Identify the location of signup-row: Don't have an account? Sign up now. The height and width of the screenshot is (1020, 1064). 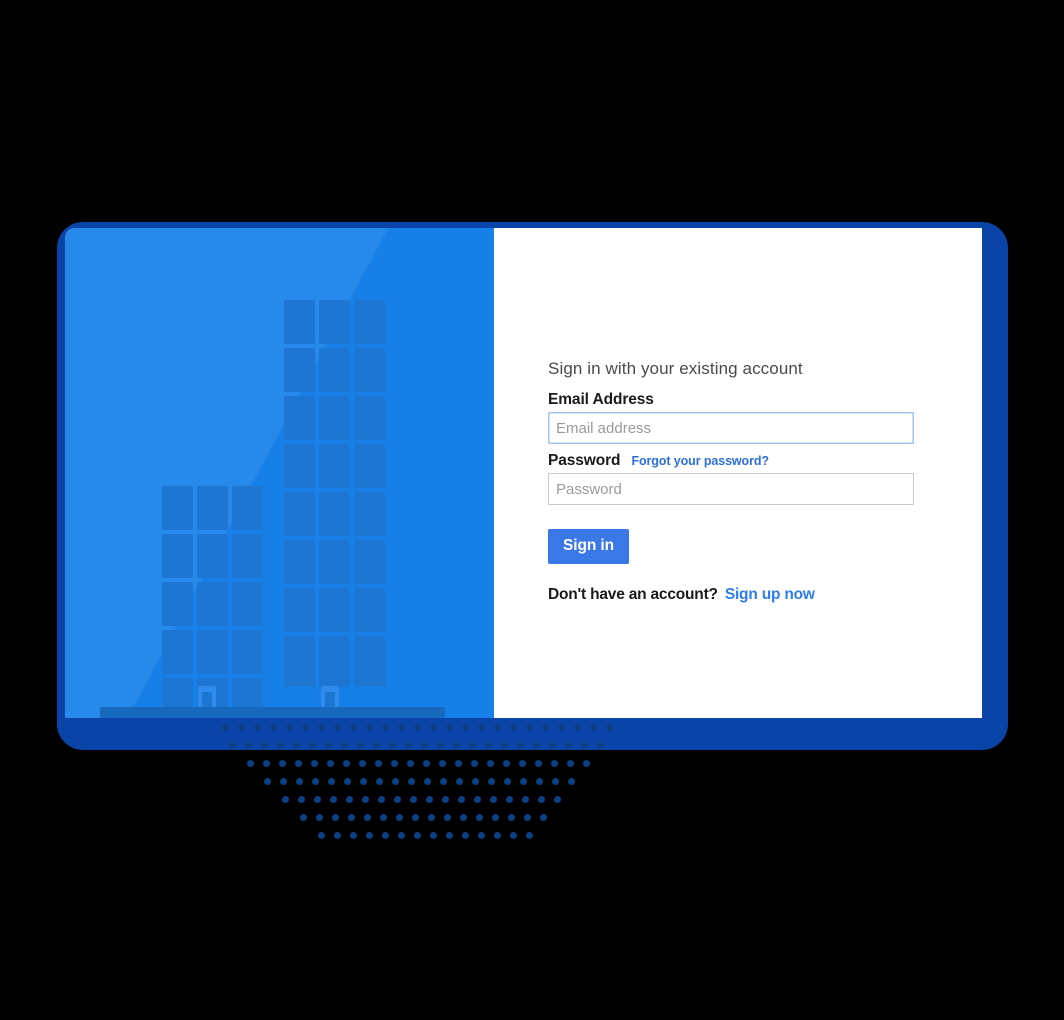
(733, 595).